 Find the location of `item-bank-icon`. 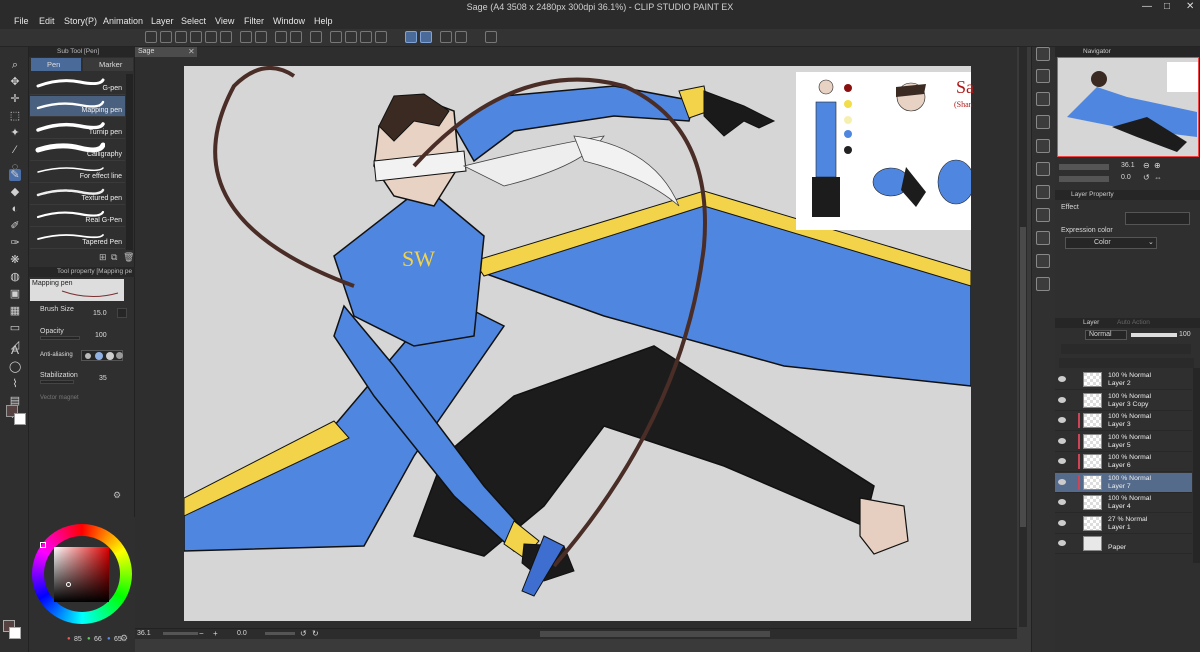

item-bank-icon is located at coordinates (1043, 146).